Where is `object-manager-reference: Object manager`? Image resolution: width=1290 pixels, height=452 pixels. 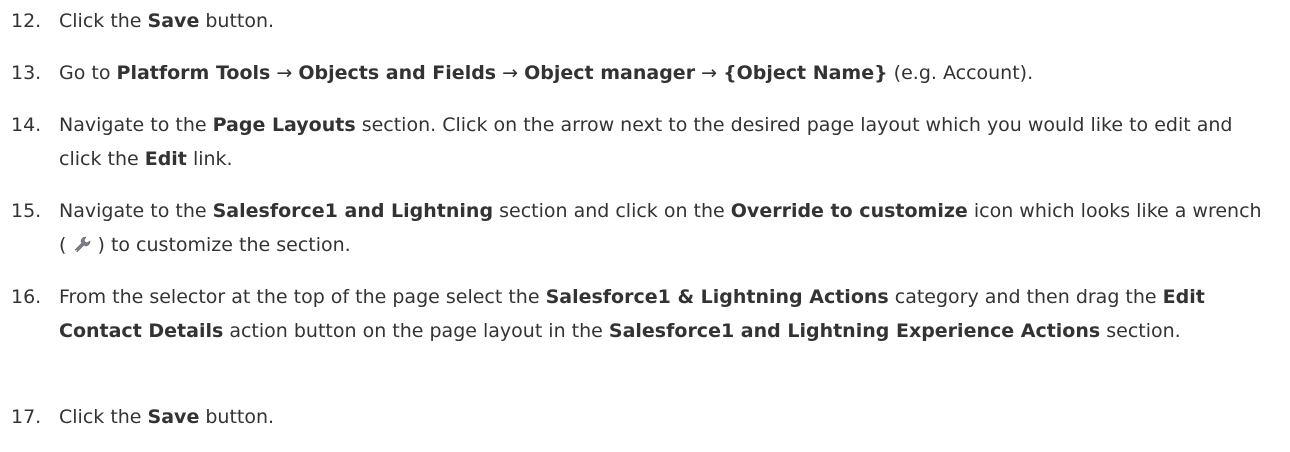 object-manager-reference: Object manager is located at coordinates (610, 73).